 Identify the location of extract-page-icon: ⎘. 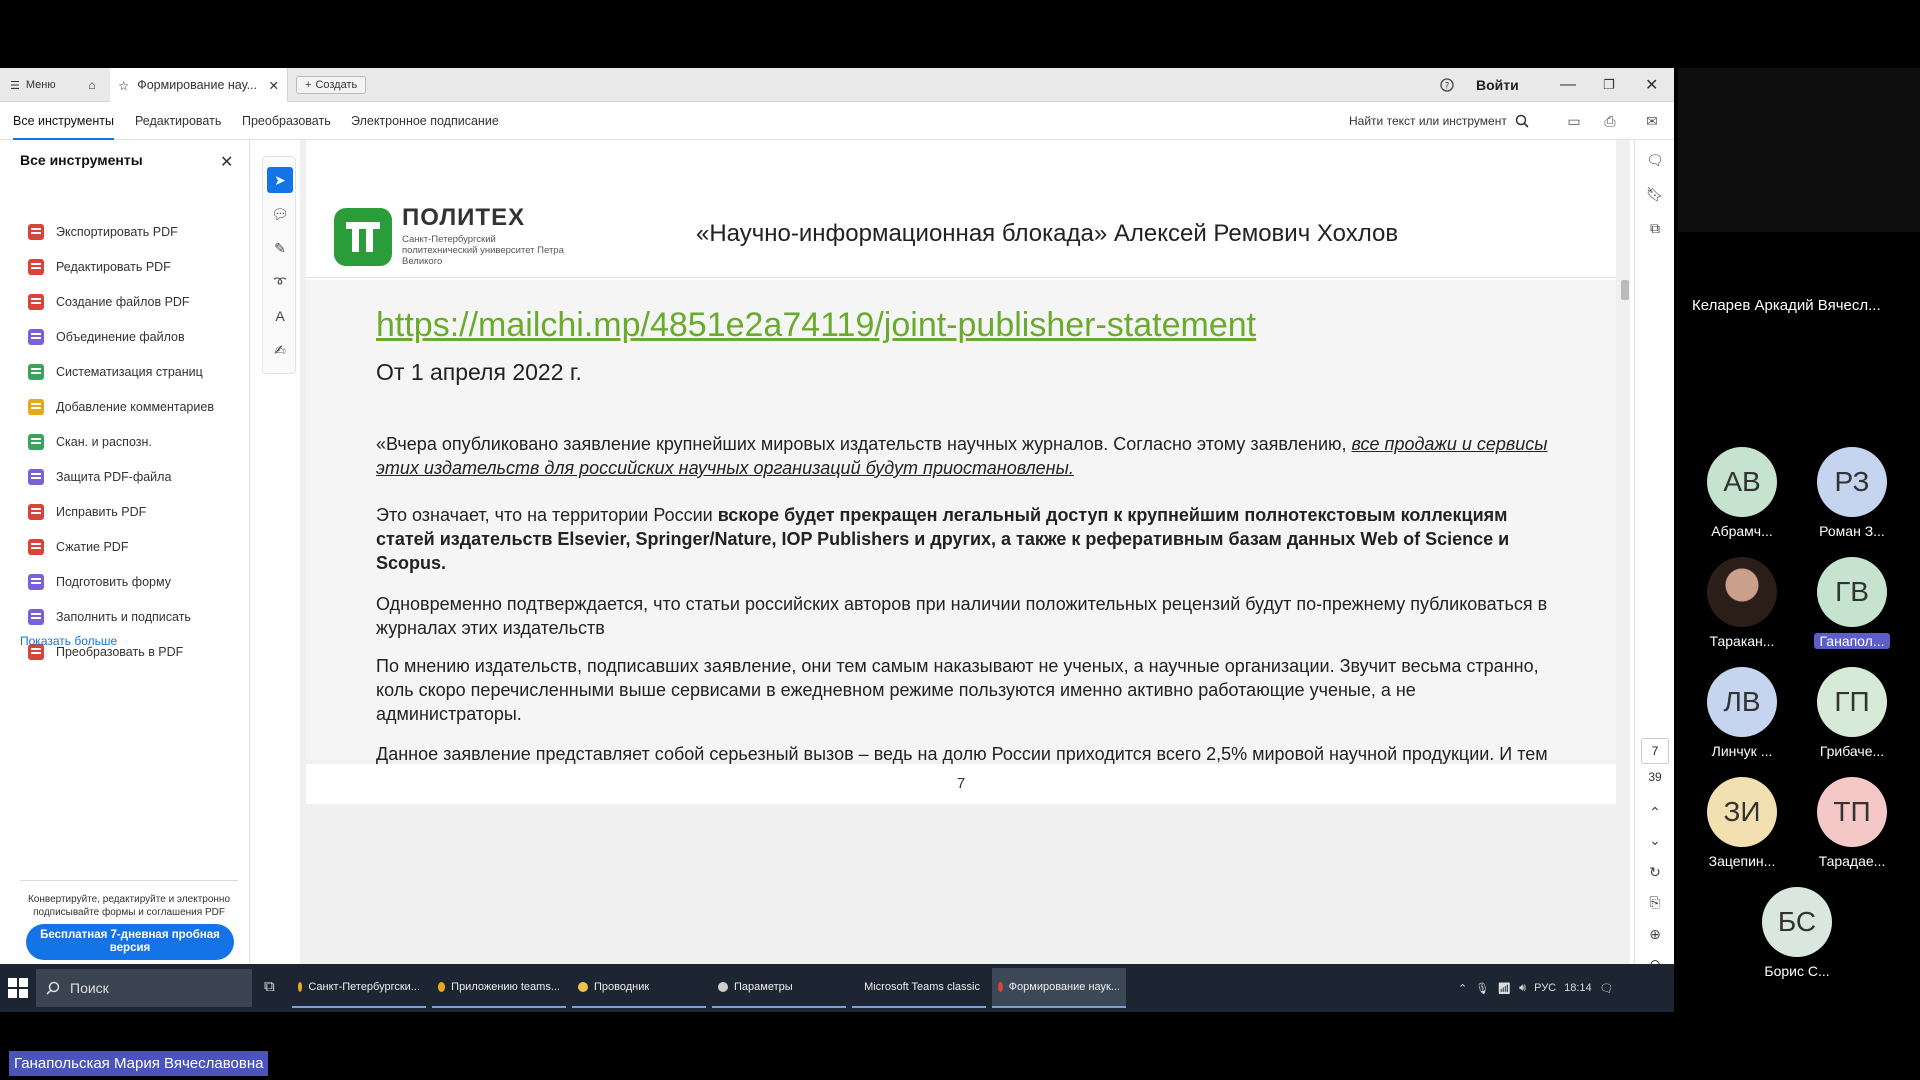
(1655, 902).